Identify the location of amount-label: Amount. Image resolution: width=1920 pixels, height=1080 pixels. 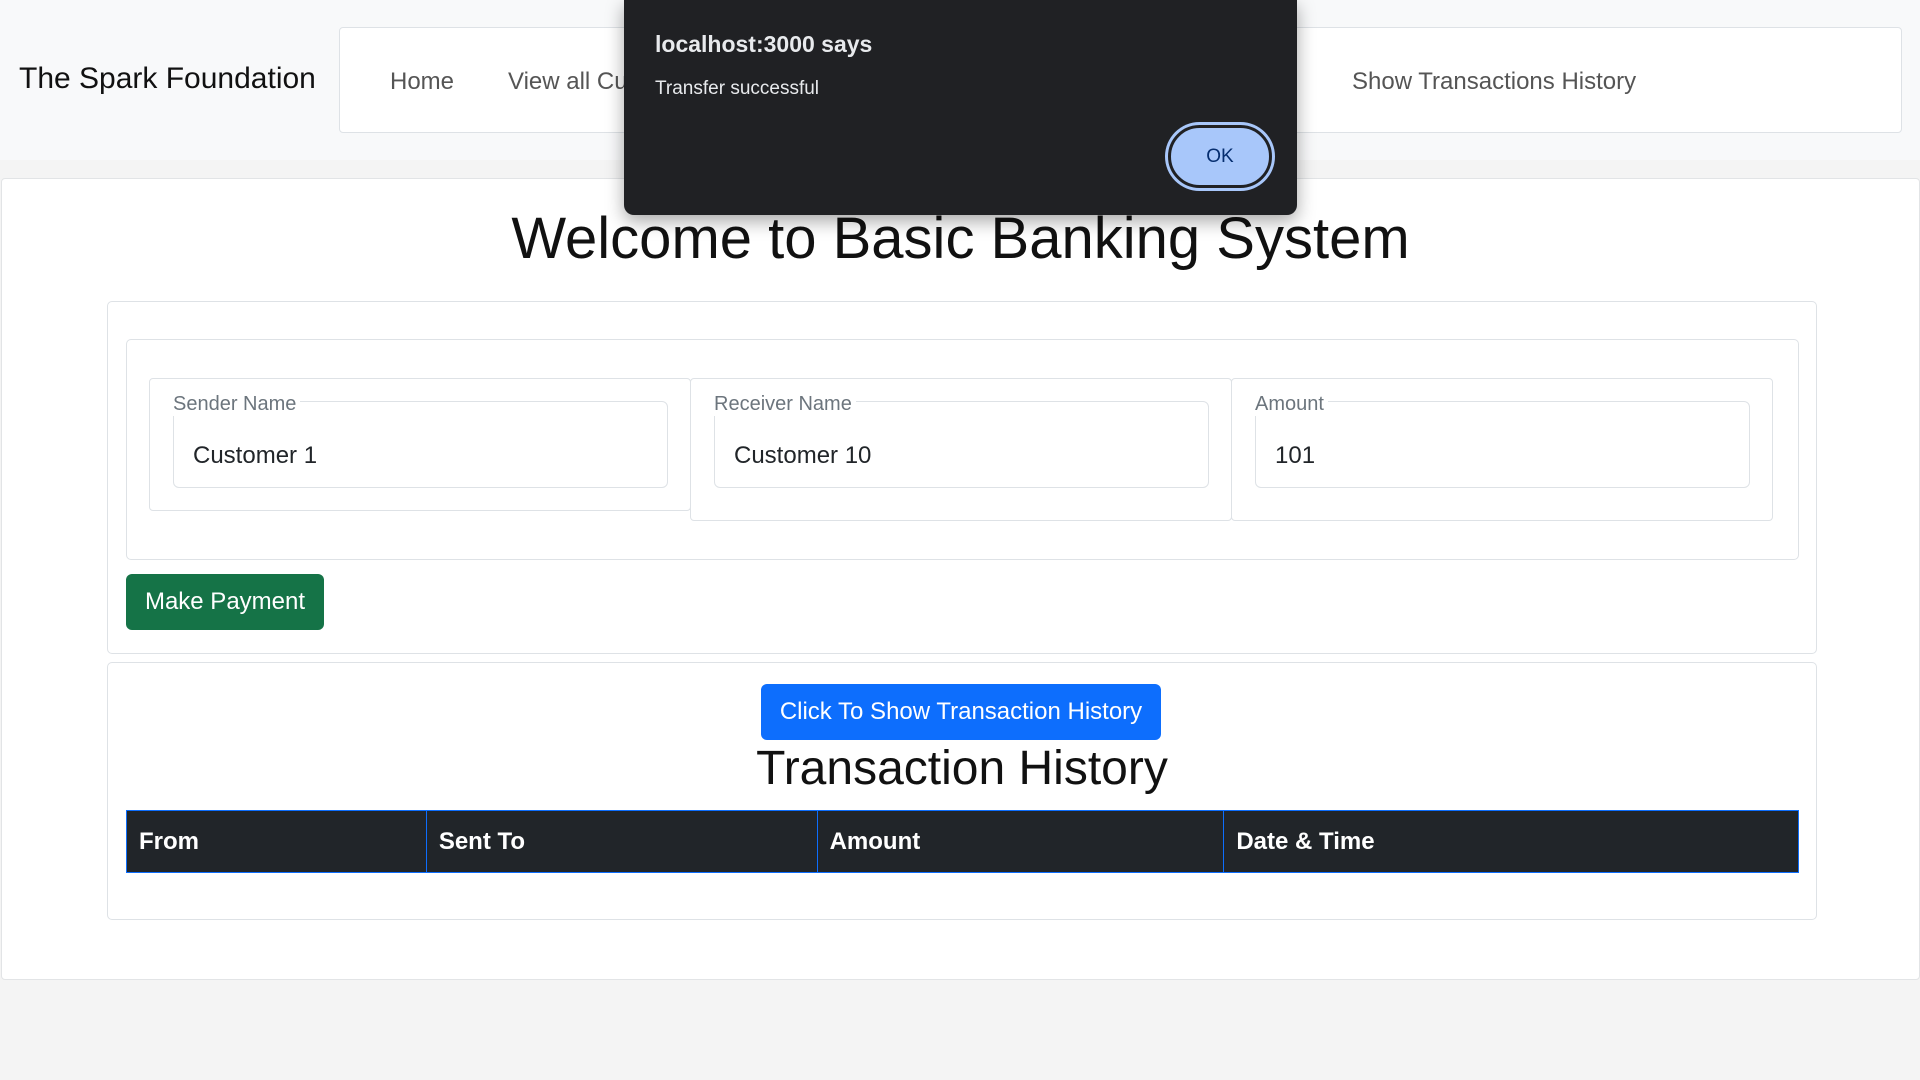
(1289, 404).